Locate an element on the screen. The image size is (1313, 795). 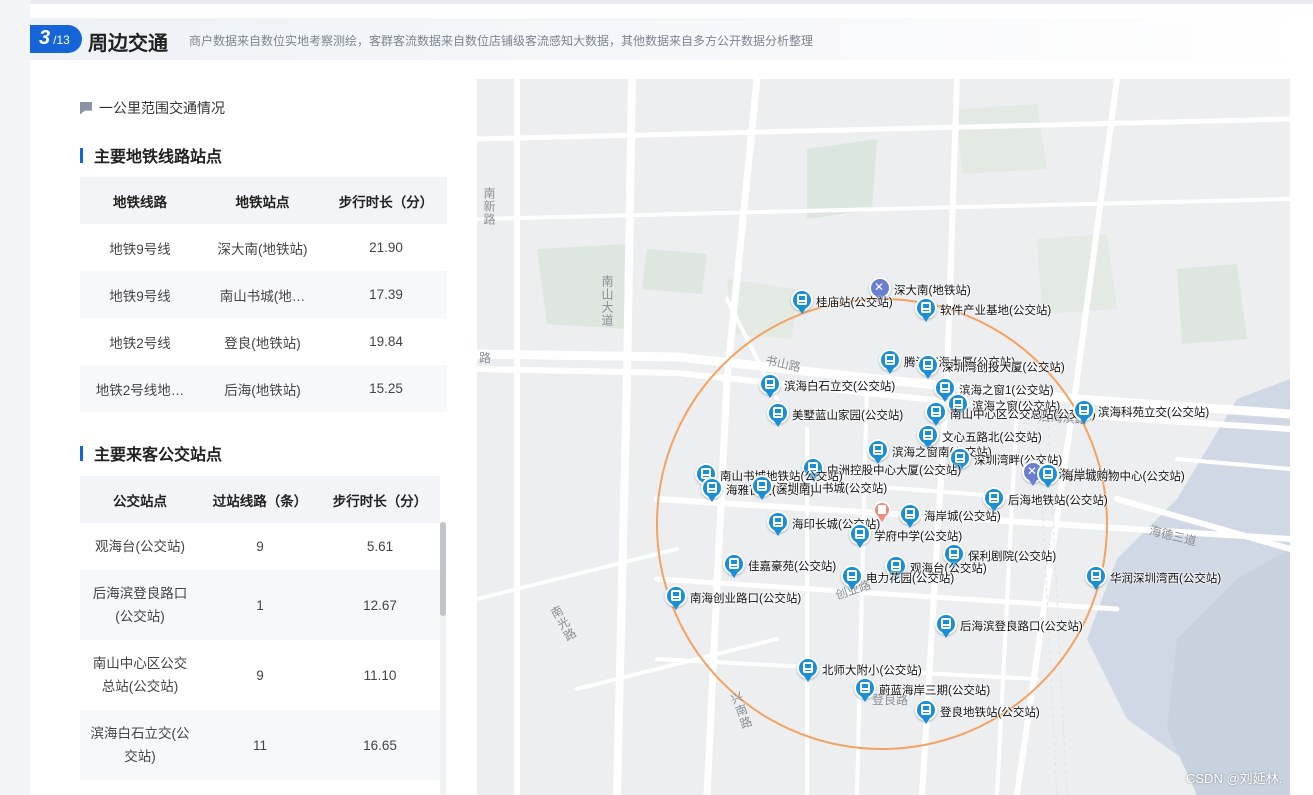
station-label: 后海地铁站(公交站) is located at coordinates (1058, 501).